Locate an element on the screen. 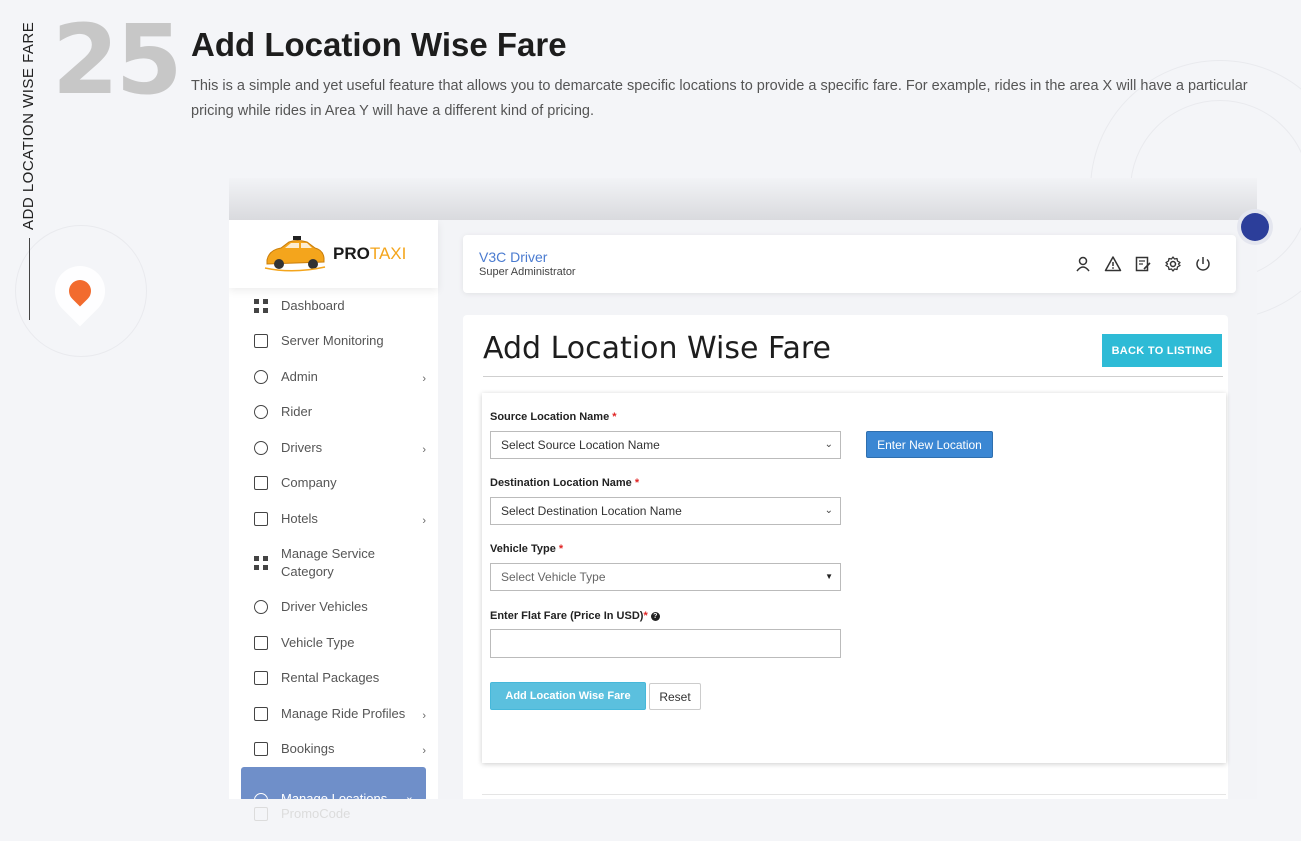 The image size is (1301, 841). help-icon: ? is located at coordinates (655, 616).